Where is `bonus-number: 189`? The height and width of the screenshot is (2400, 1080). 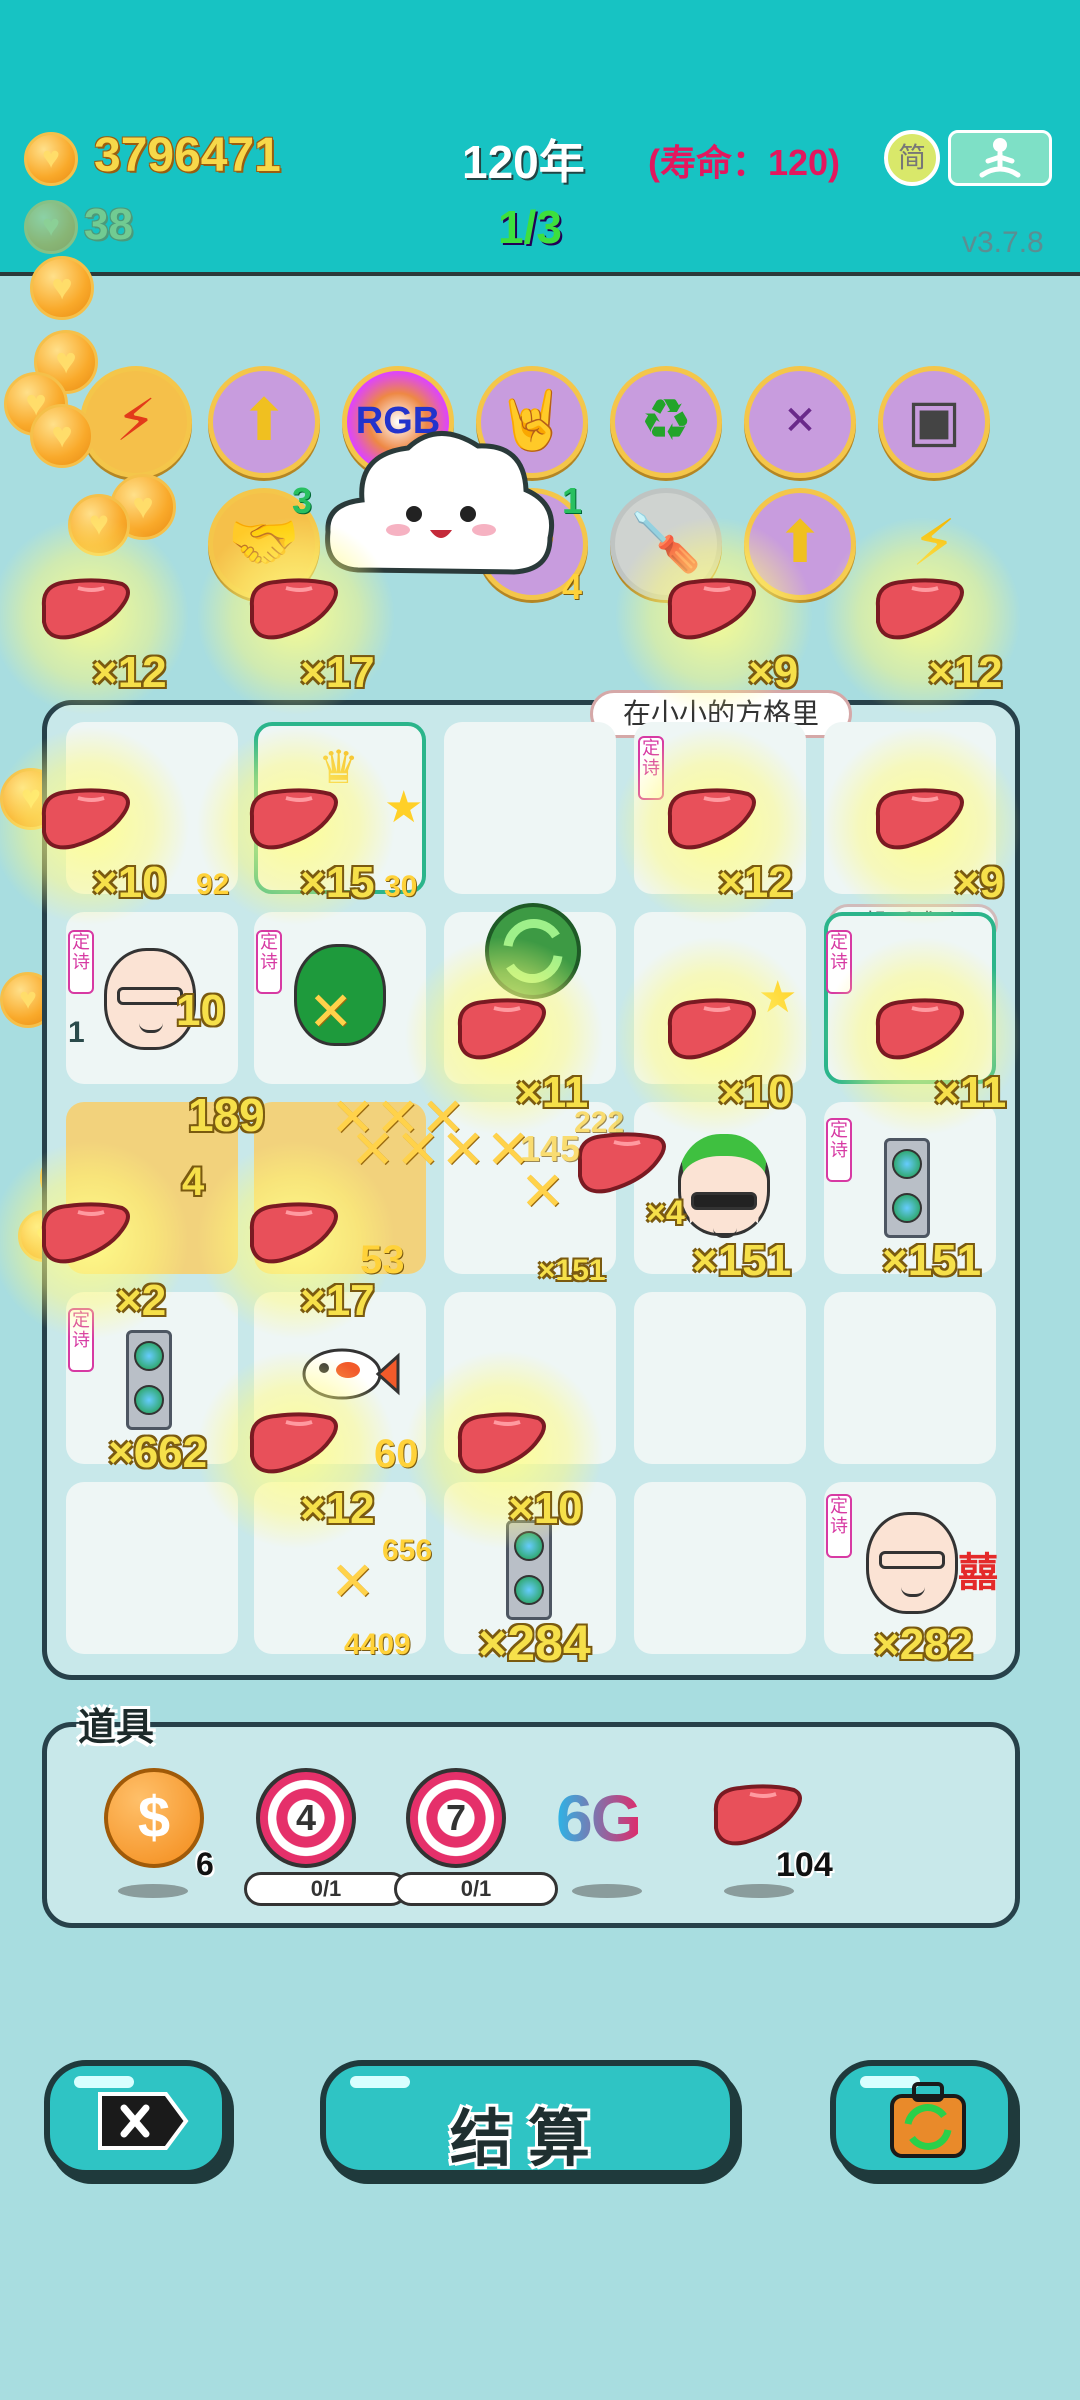 bonus-number: 189 is located at coordinates (226, 1115).